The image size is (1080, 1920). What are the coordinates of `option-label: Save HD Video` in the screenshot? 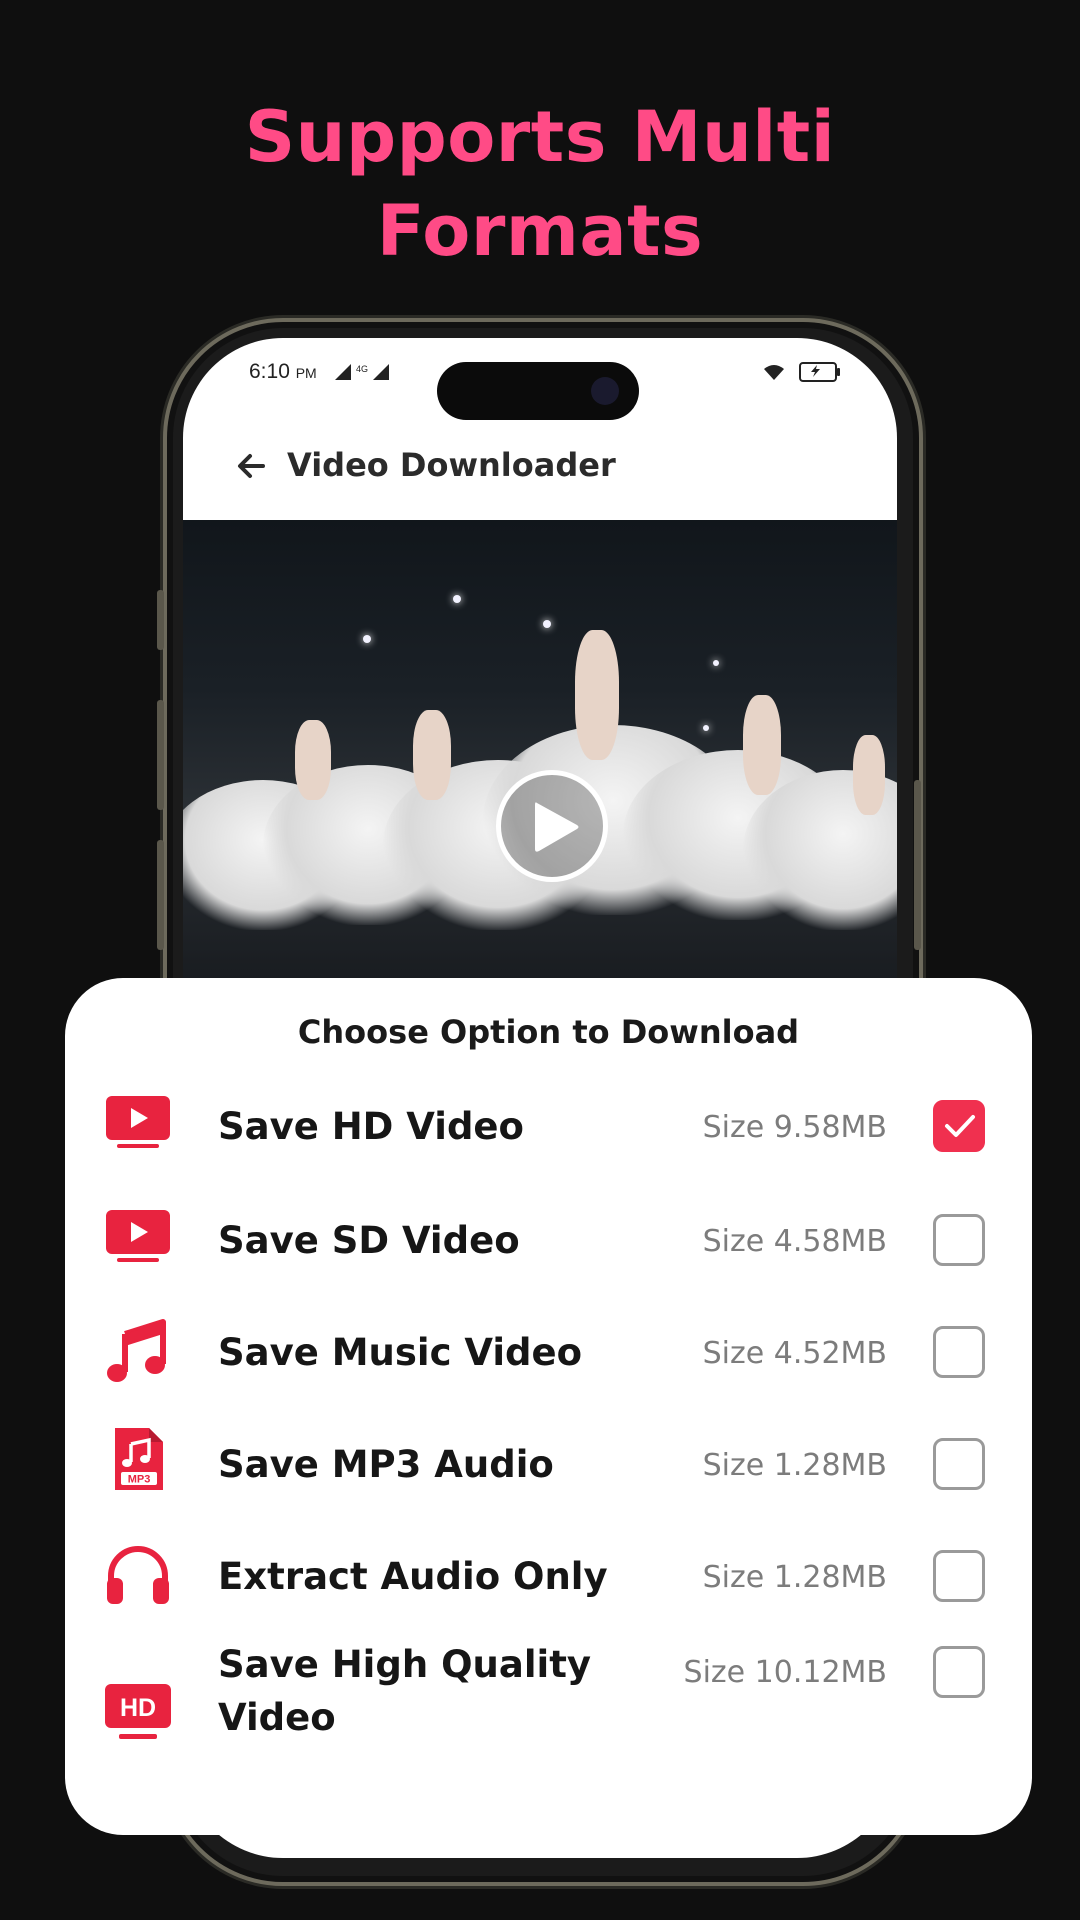 It's located at (371, 1126).